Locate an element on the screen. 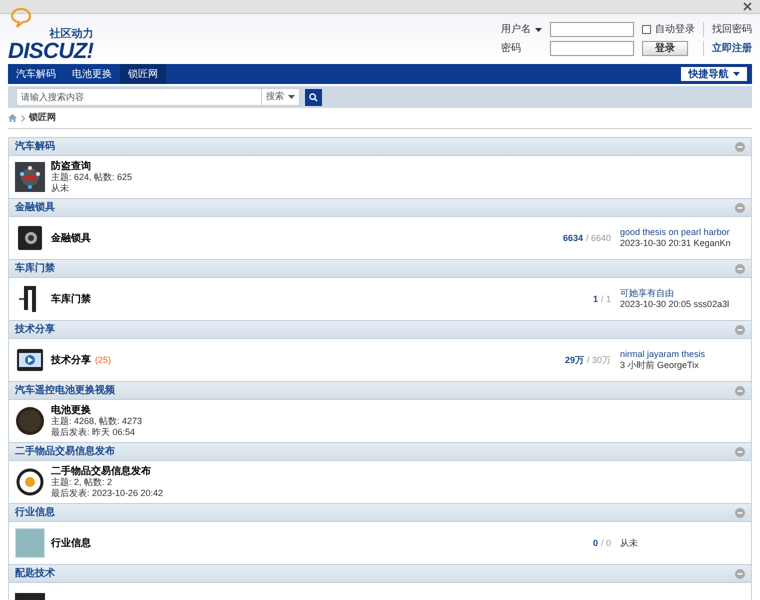 The width and height of the screenshot is (760, 600). category-title: 金融锁具 is located at coordinates (35, 207).